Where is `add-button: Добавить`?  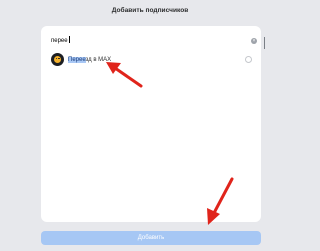 add-button: Добавить is located at coordinates (151, 238).